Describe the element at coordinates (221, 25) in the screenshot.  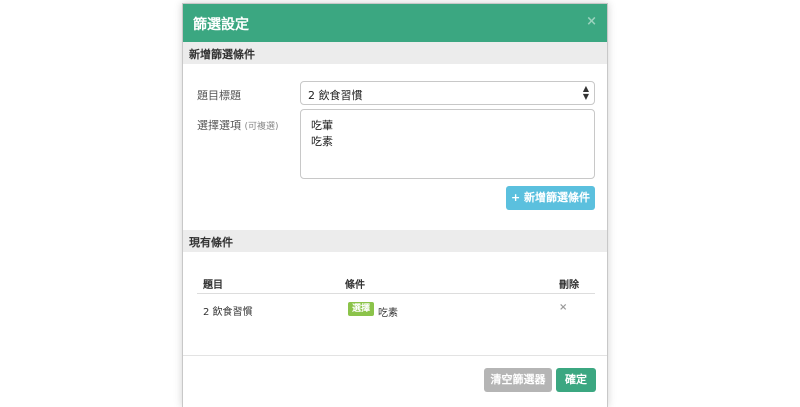
I see `modal-title: 篩選設定` at that location.